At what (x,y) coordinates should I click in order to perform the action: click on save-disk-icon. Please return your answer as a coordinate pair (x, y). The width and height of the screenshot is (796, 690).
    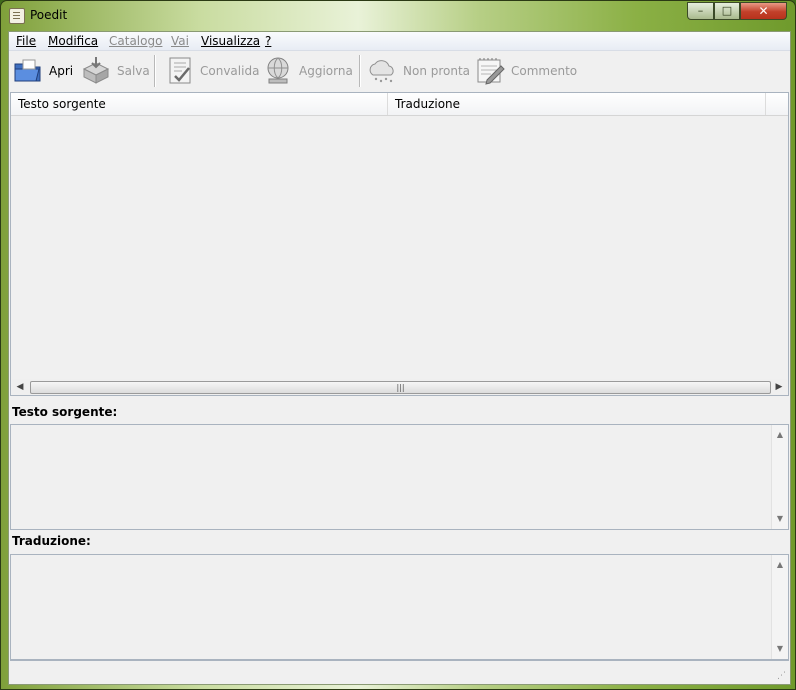
    Looking at the image, I should click on (96, 70).